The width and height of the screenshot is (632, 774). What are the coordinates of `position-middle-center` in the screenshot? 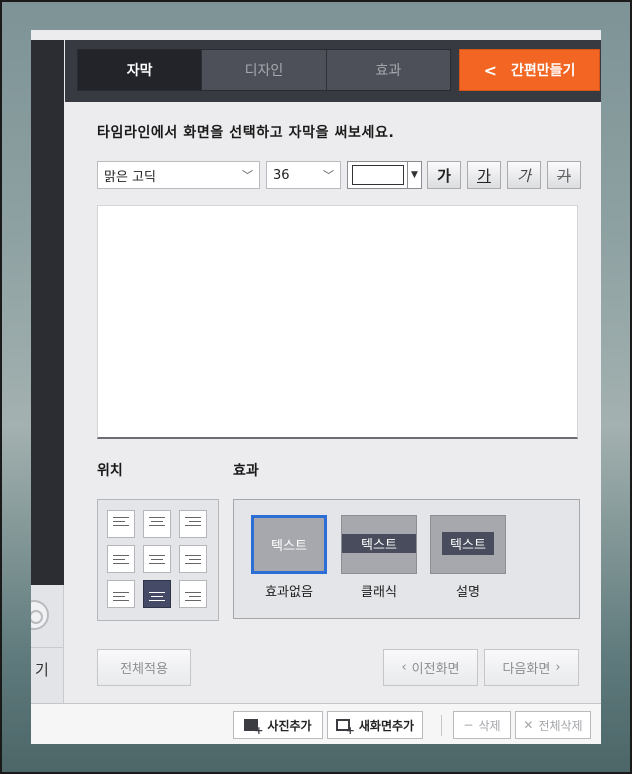 It's located at (157, 559).